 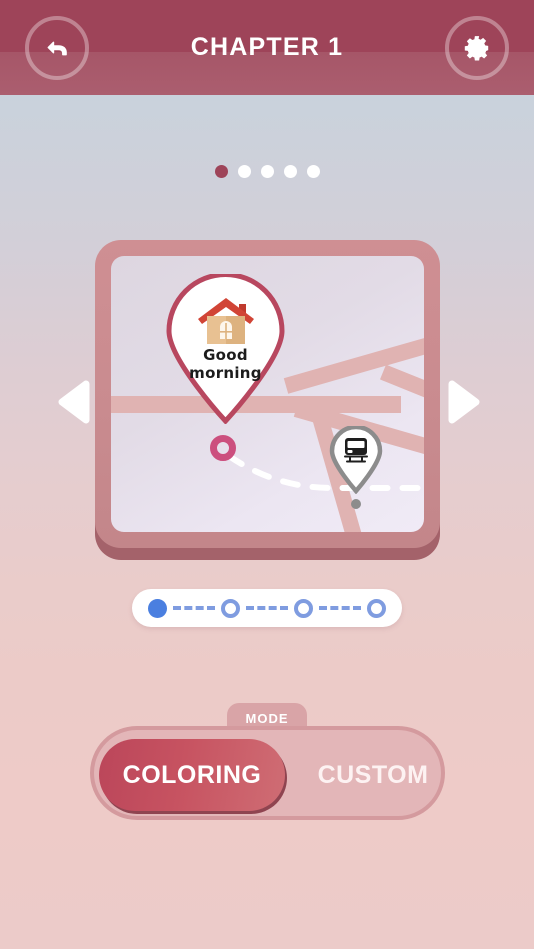 I want to click on pagination-dots, so click(x=267, y=171).